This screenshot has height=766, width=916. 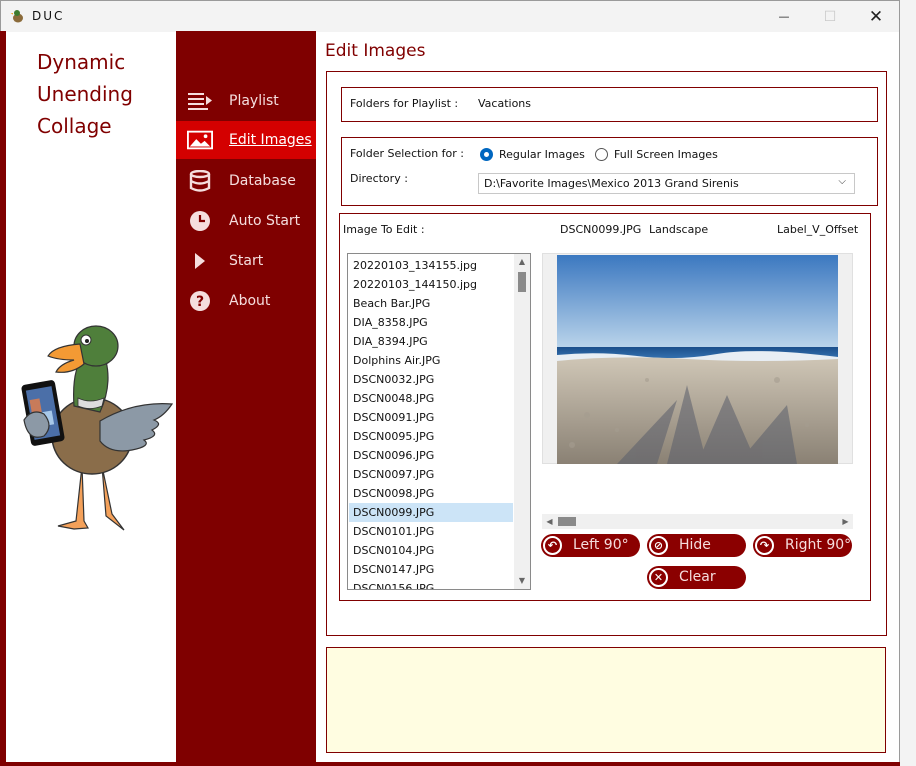 What do you see at coordinates (842, 181) in the screenshot?
I see `chevron-down-icon: ⌵` at bounding box center [842, 181].